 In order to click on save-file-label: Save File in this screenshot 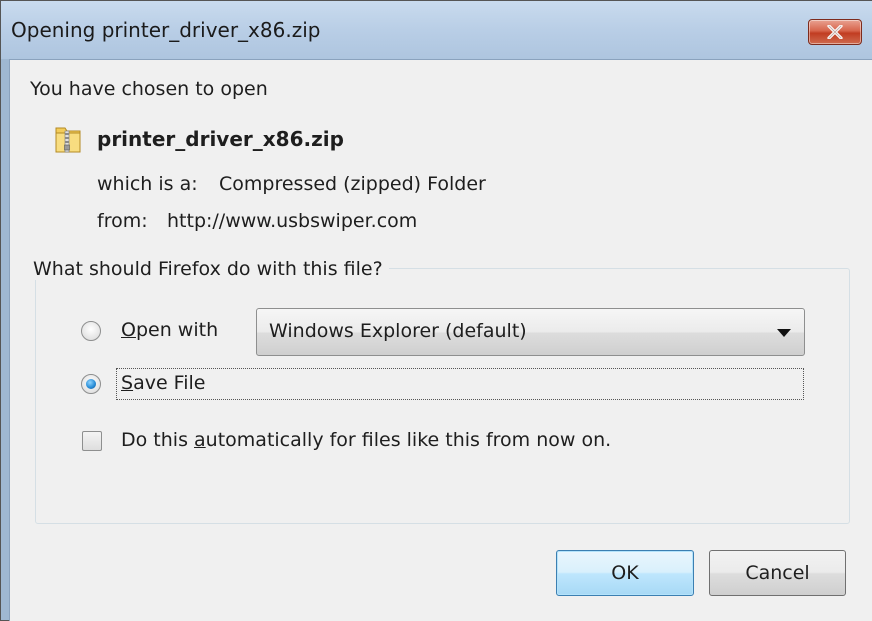, I will do `click(163, 383)`.